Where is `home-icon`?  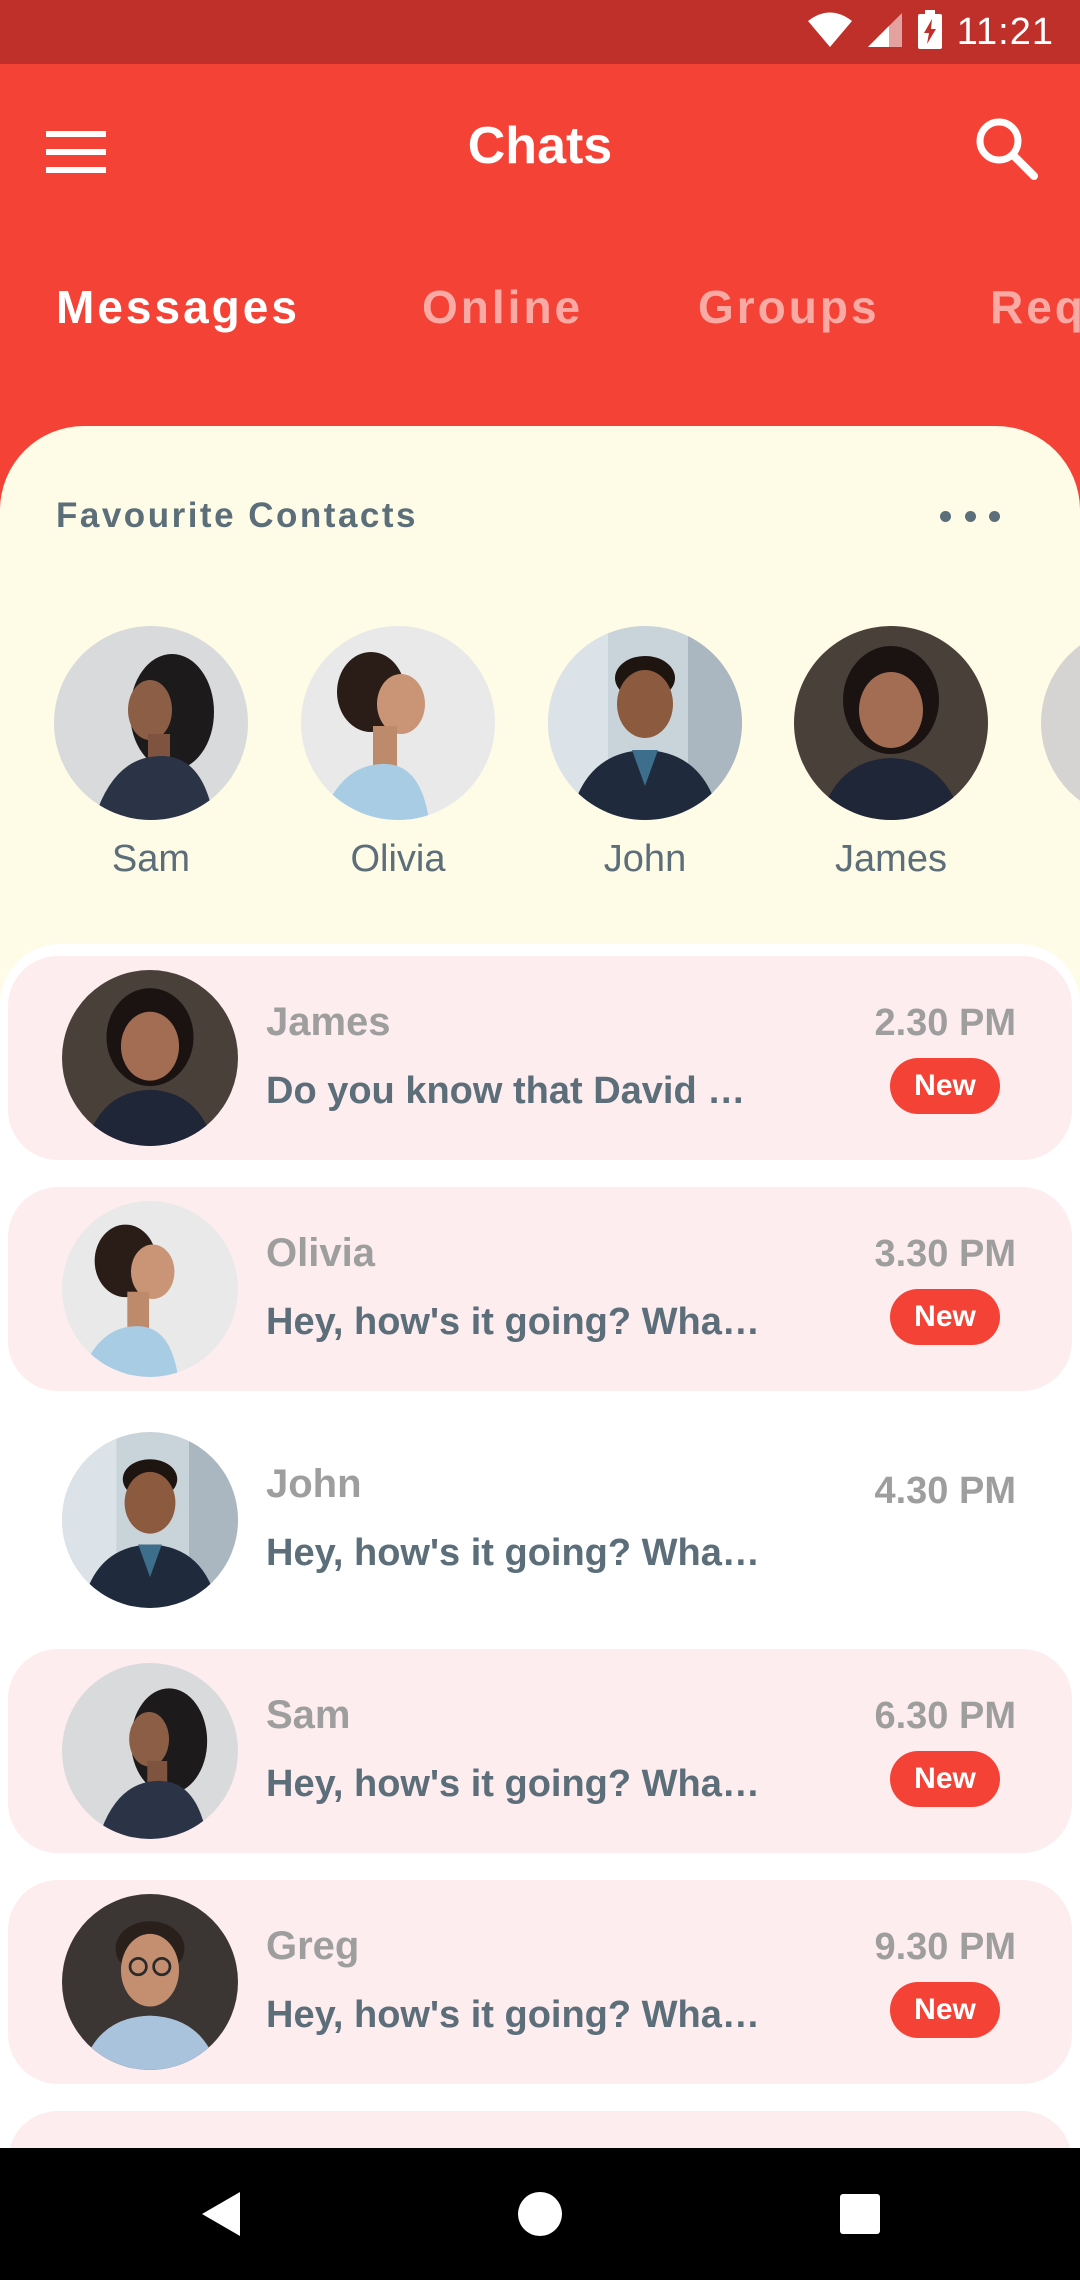
home-icon is located at coordinates (540, 2214).